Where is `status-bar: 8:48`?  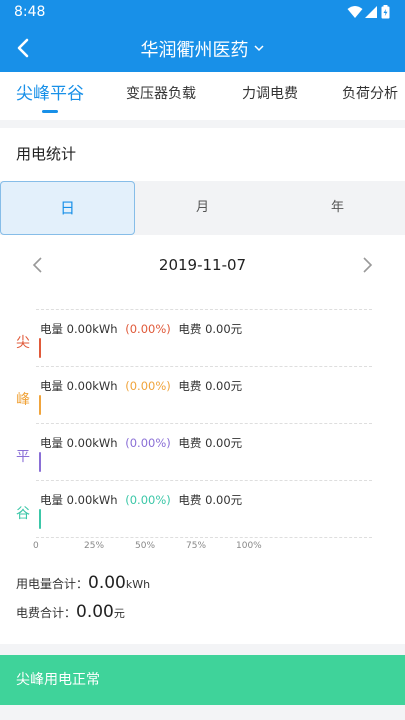
status-bar: 8:48 is located at coordinates (202, 12).